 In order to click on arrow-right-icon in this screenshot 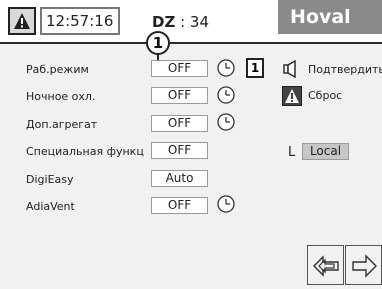, I will do `click(364, 266)`.